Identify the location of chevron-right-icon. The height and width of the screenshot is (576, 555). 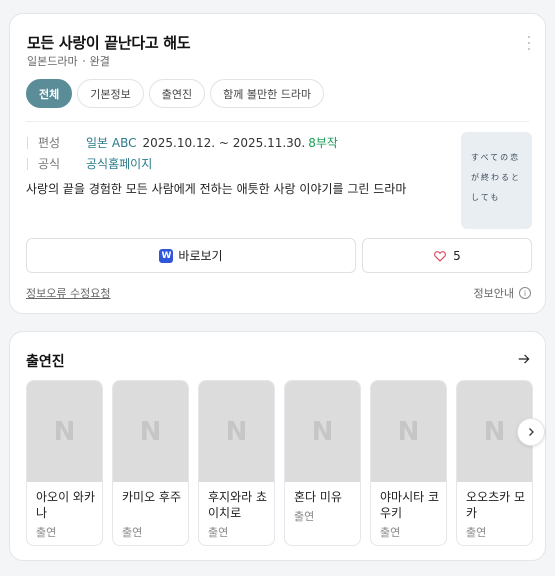
(531, 432).